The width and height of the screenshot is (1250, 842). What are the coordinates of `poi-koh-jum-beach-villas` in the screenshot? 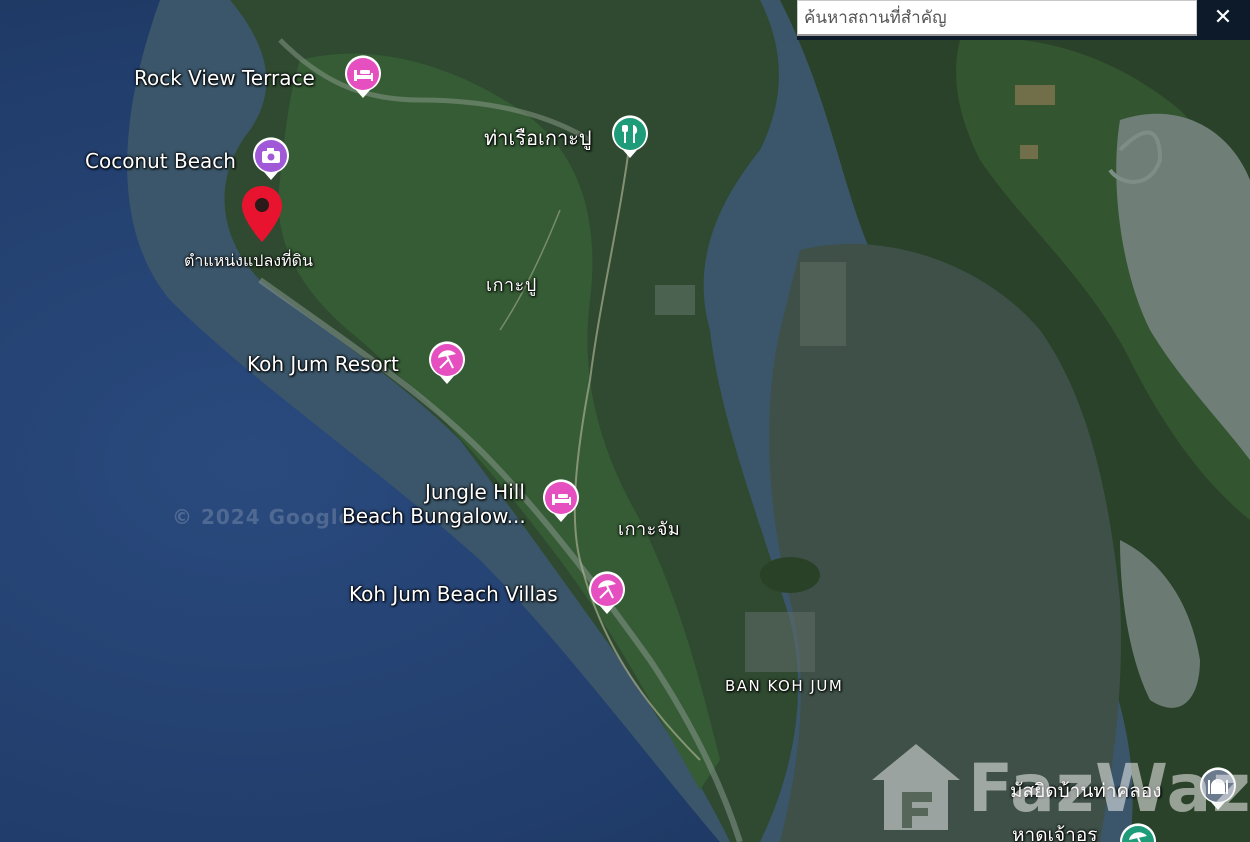 It's located at (607, 593).